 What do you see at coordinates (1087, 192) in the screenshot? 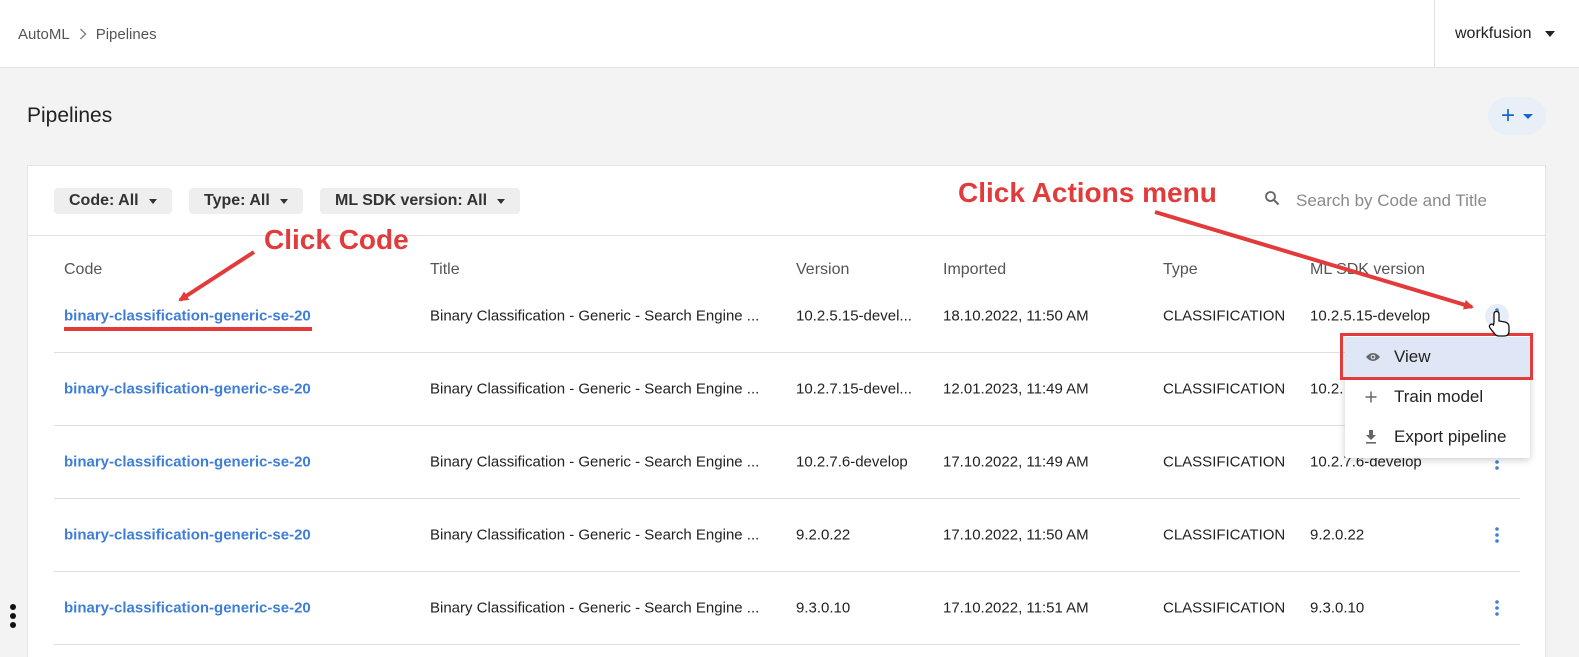
I see `annotation-click-actions-menu: Click Actions menu` at bounding box center [1087, 192].